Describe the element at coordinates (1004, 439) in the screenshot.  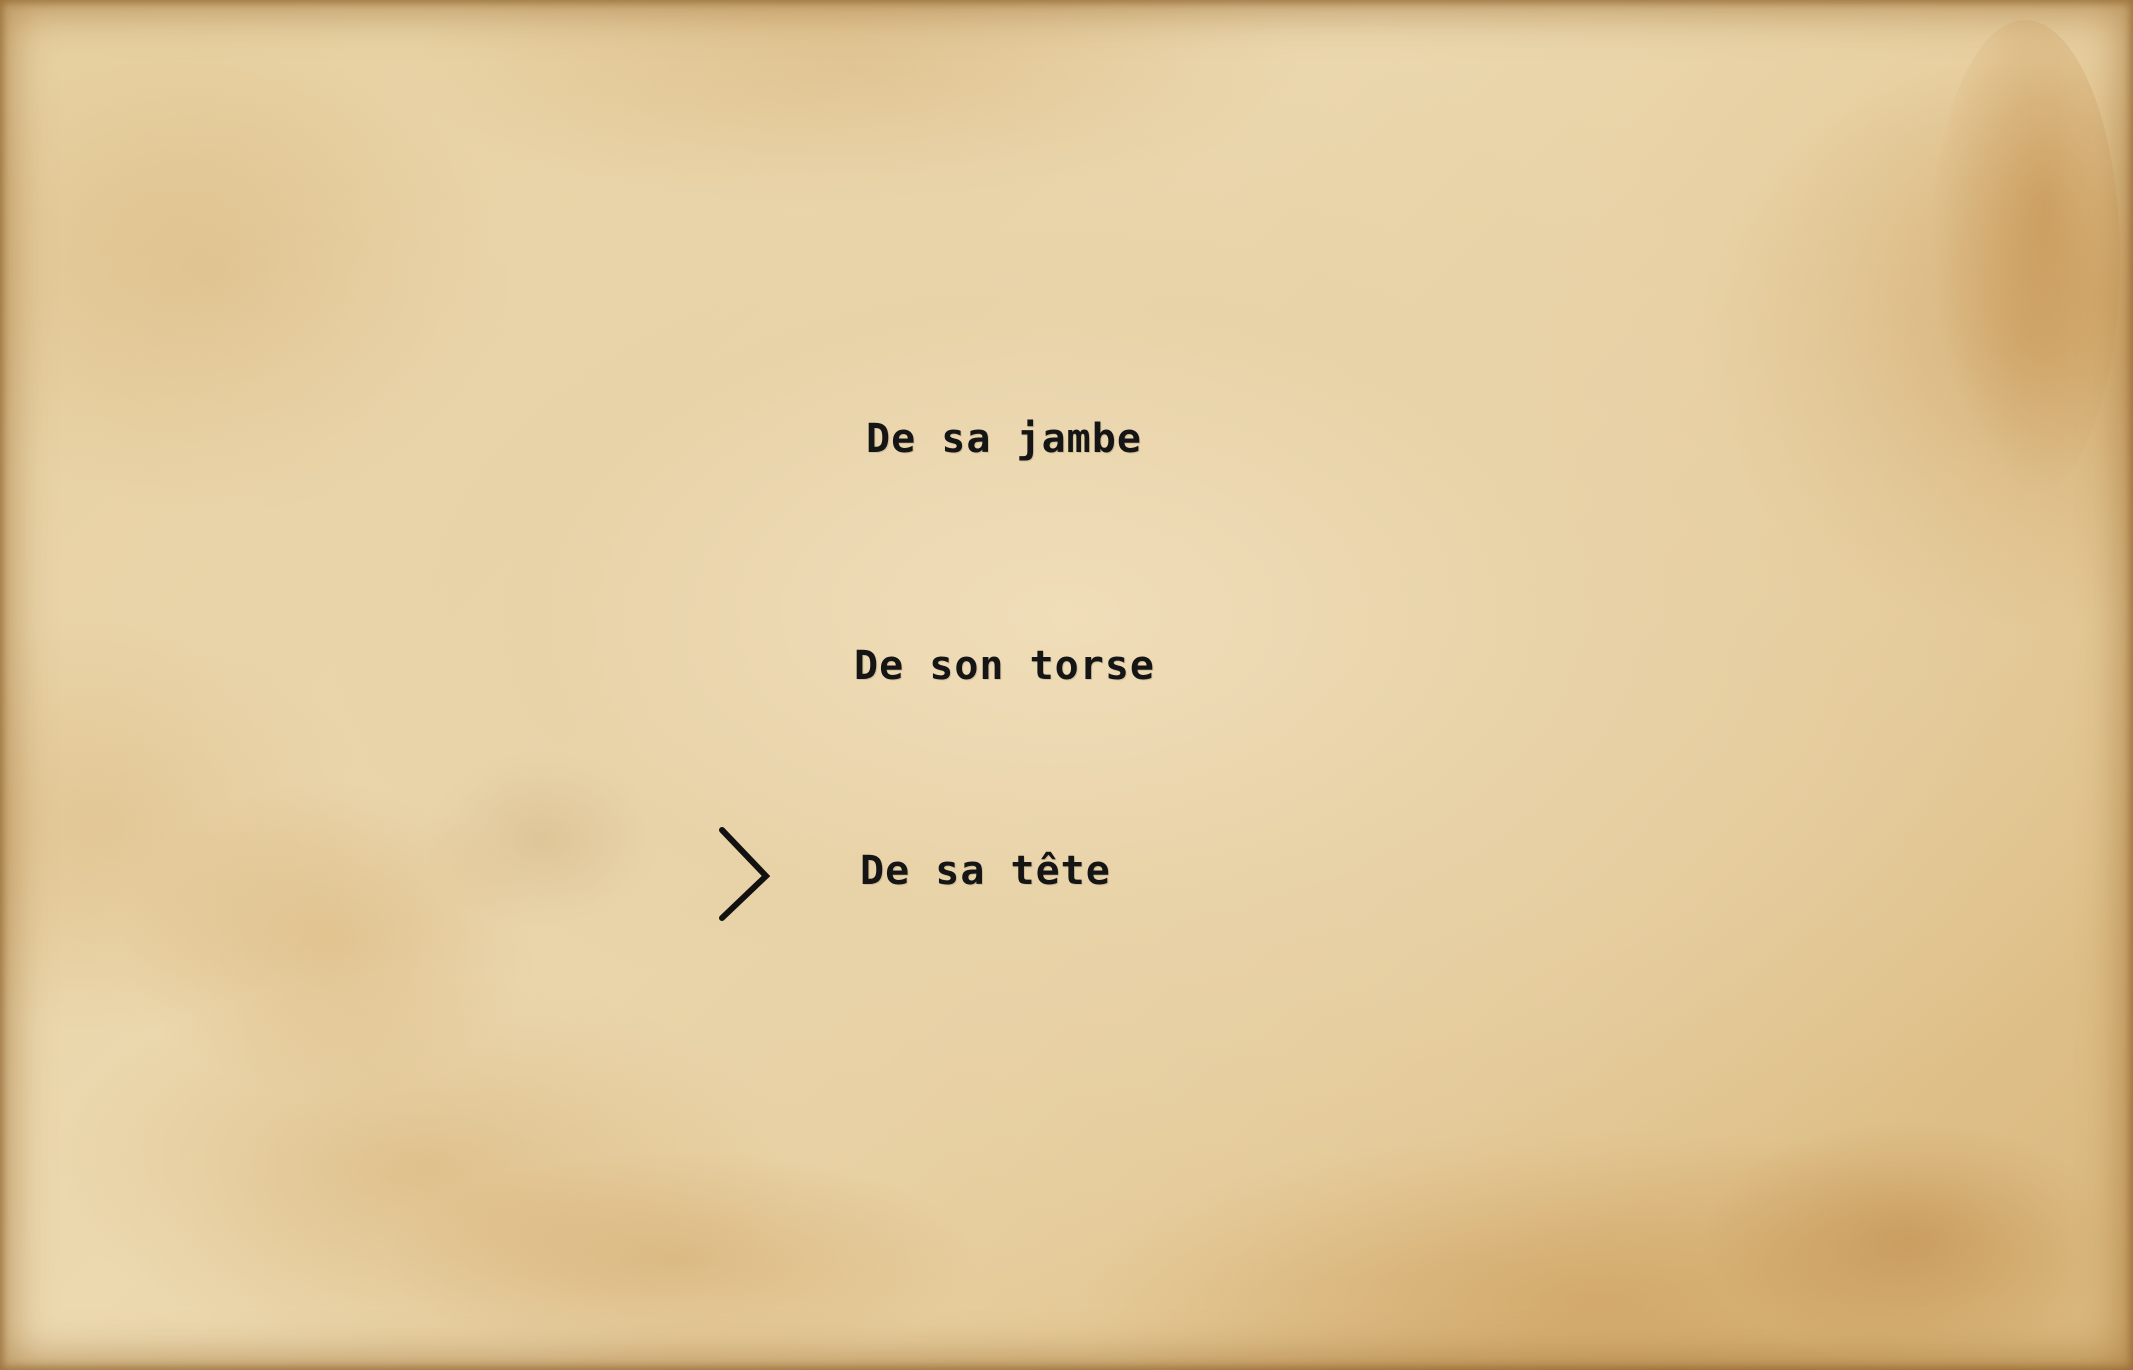
I see `choice-leg: De sa jambe` at that location.